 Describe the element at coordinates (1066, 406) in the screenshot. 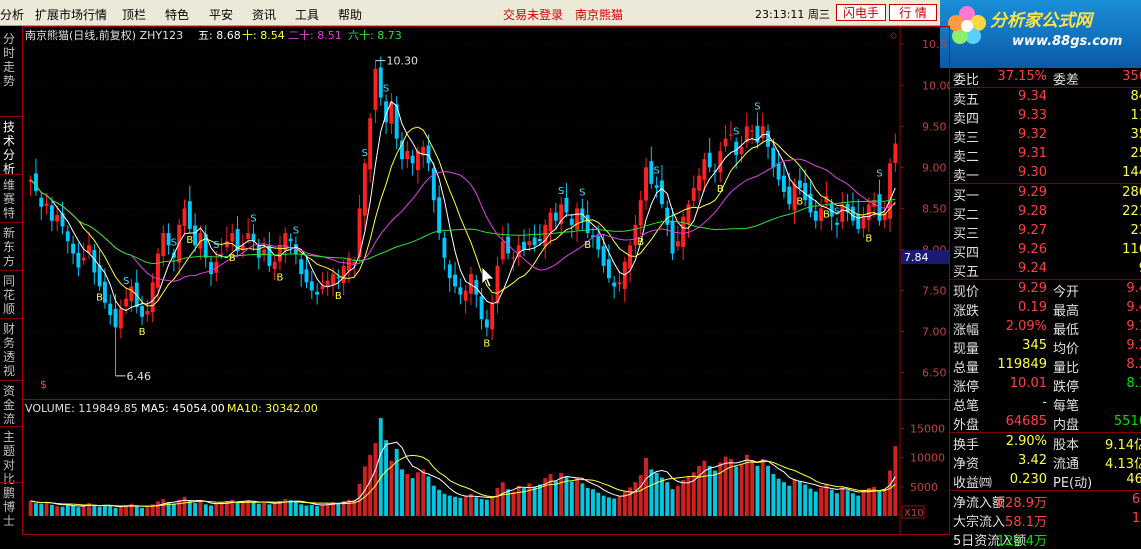

I see `quote-label-2: 每笔` at that location.